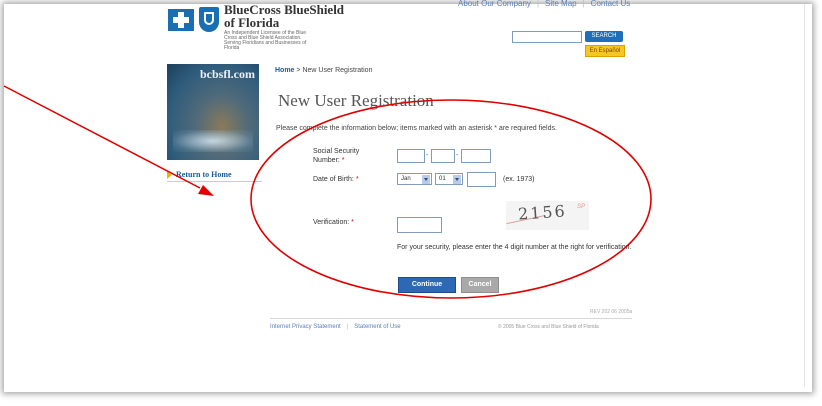 This screenshot has height=406, width=822. What do you see at coordinates (102, 137) in the screenshot?
I see `annotation-arrow-line` at bounding box center [102, 137].